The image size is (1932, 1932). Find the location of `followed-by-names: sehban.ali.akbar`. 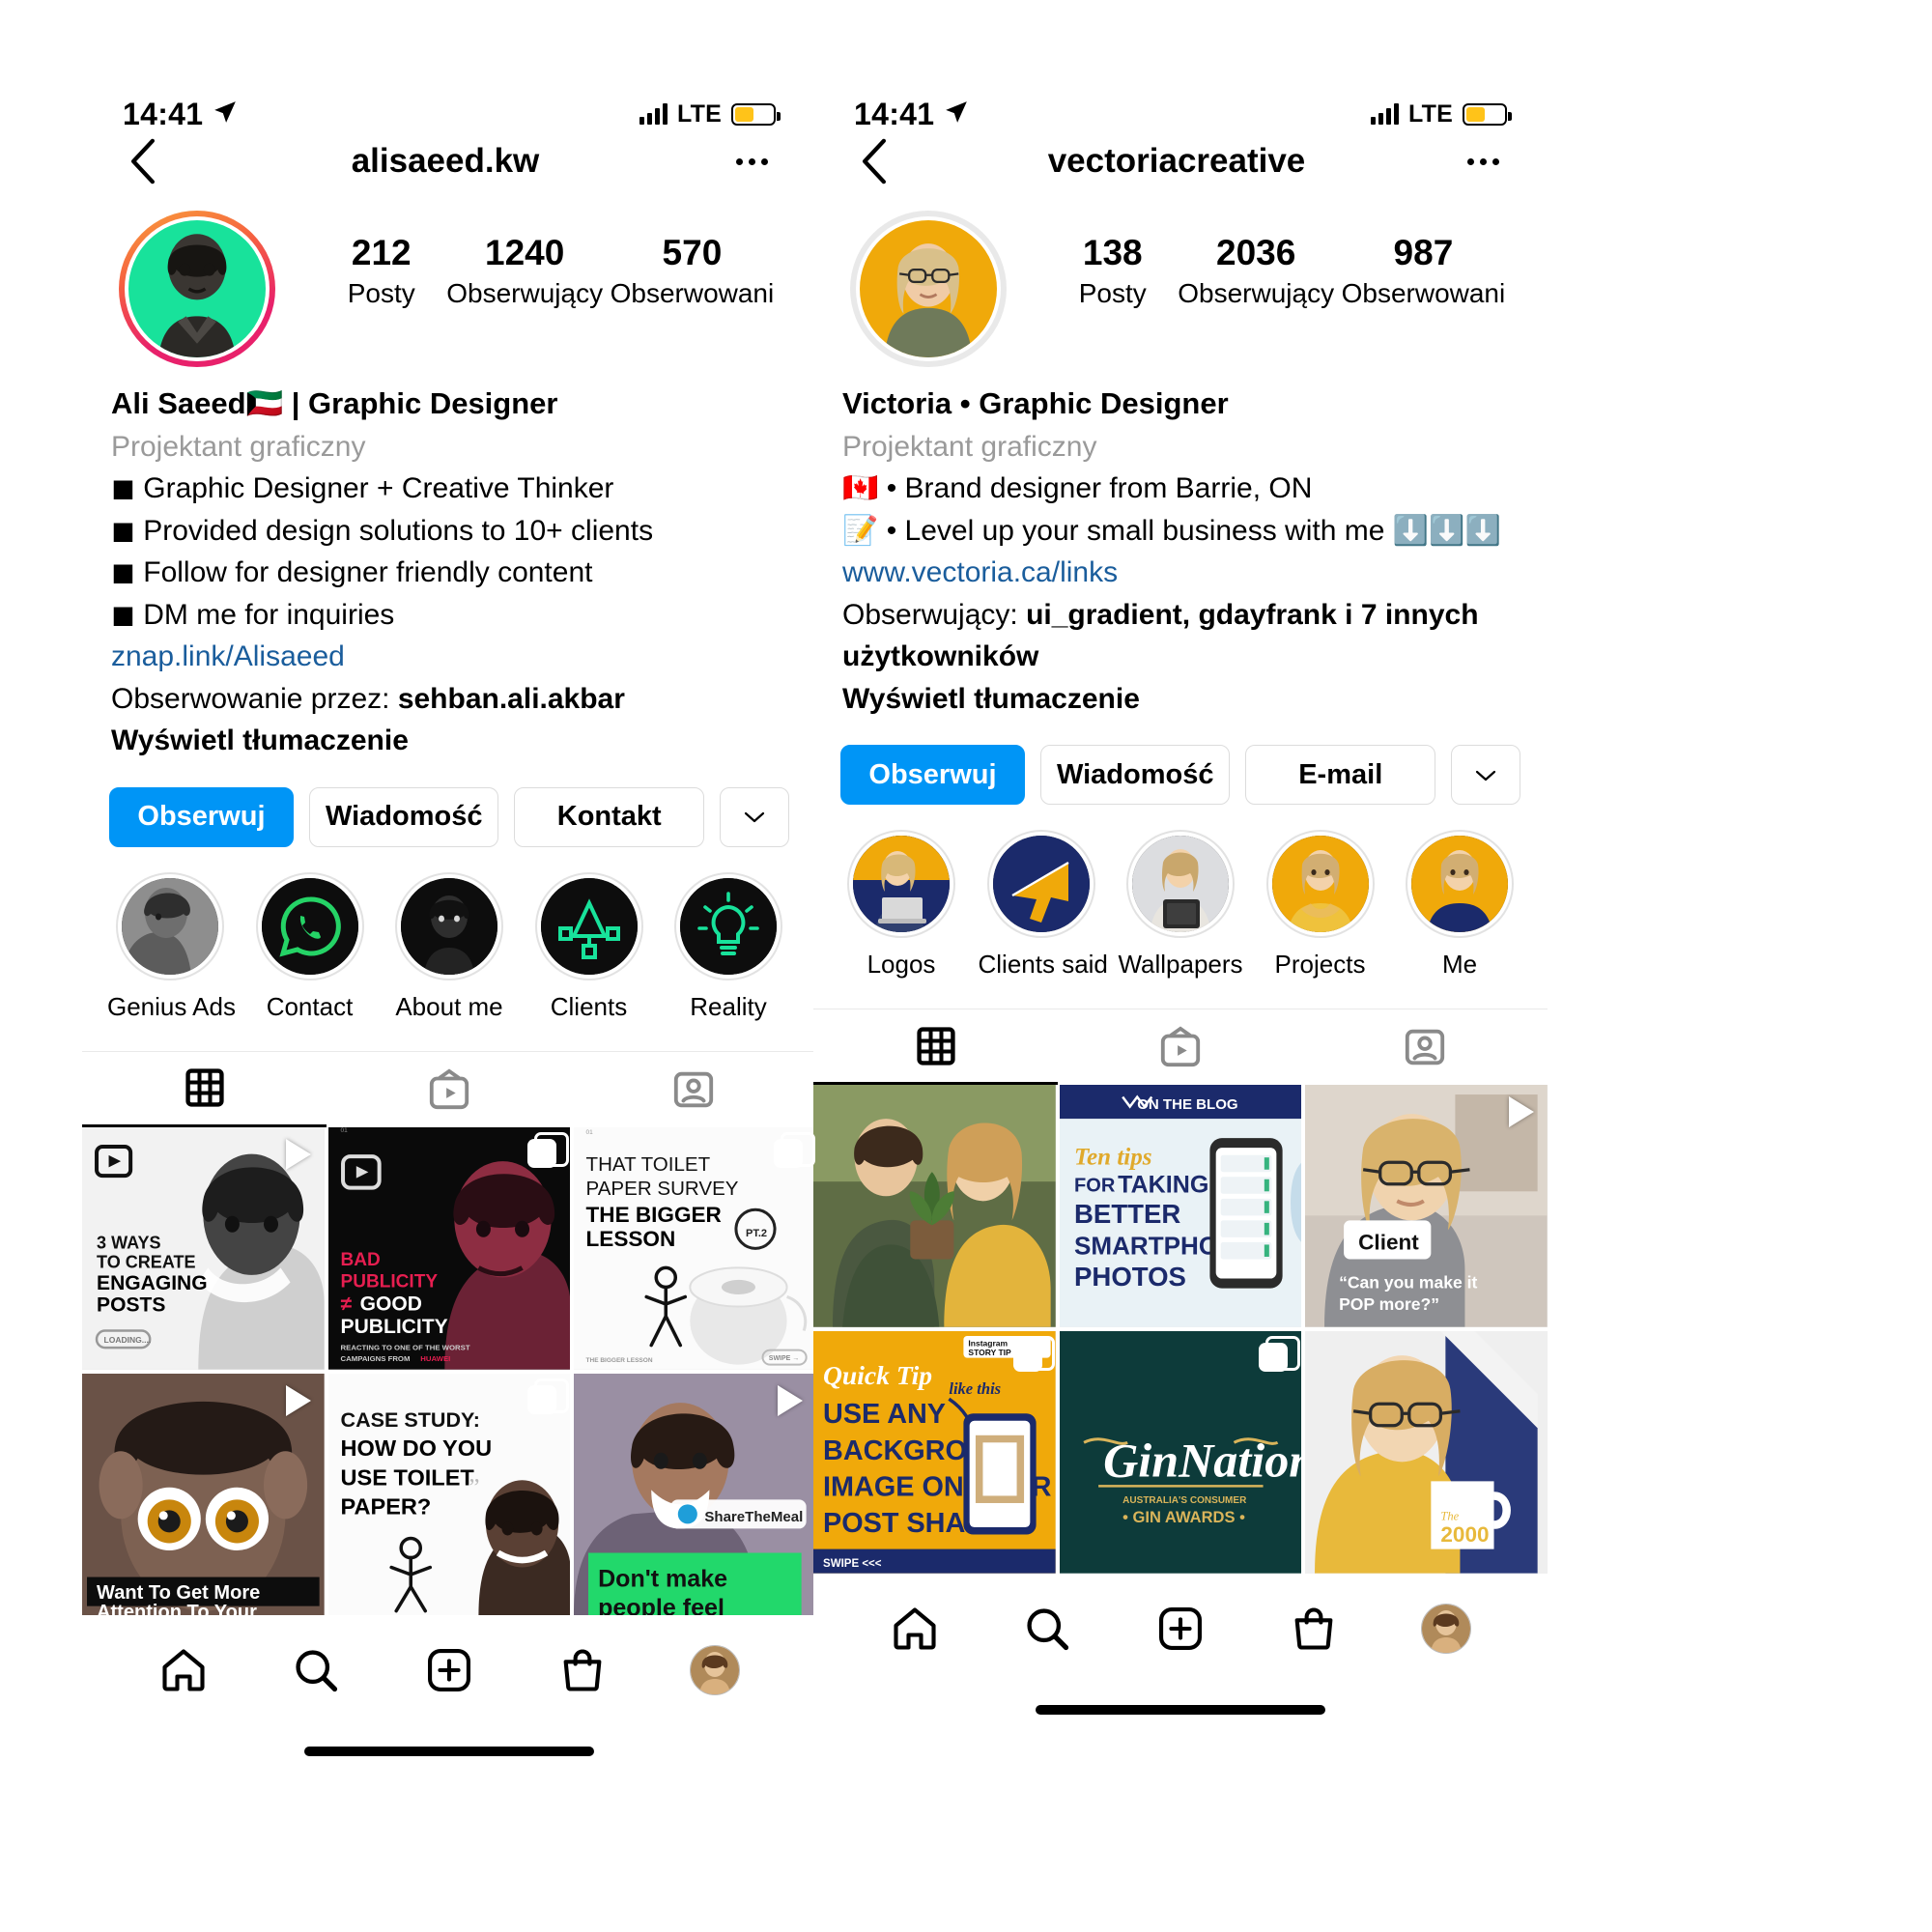

followed-by-names: sehban.ali.akbar is located at coordinates (511, 698).